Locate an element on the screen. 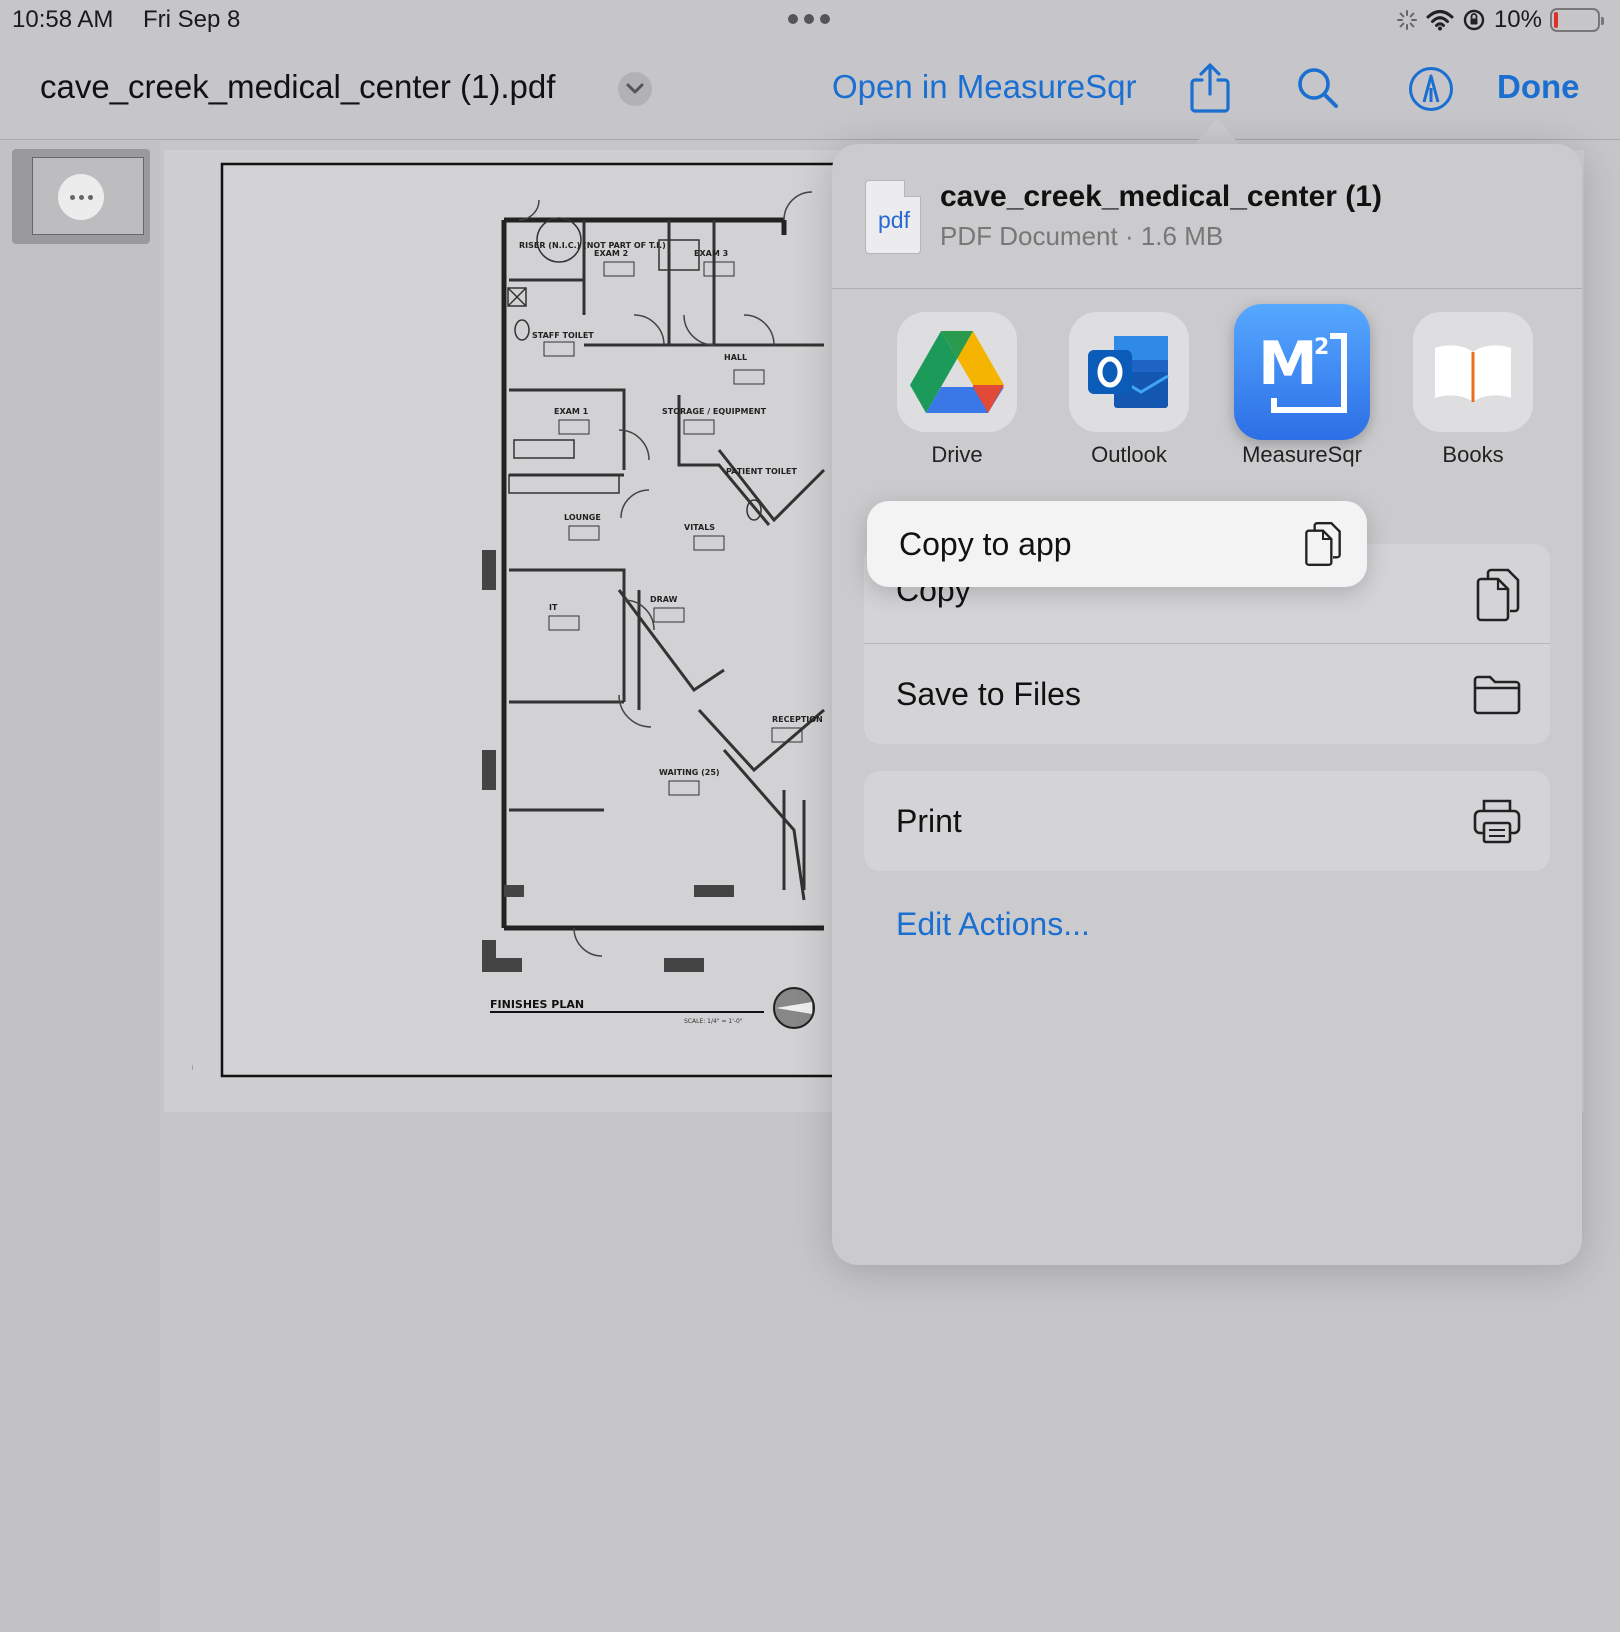 The width and height of the screenshot is (1620, 1632). page-thumbnail-rail is located at coordinates (80, 886).